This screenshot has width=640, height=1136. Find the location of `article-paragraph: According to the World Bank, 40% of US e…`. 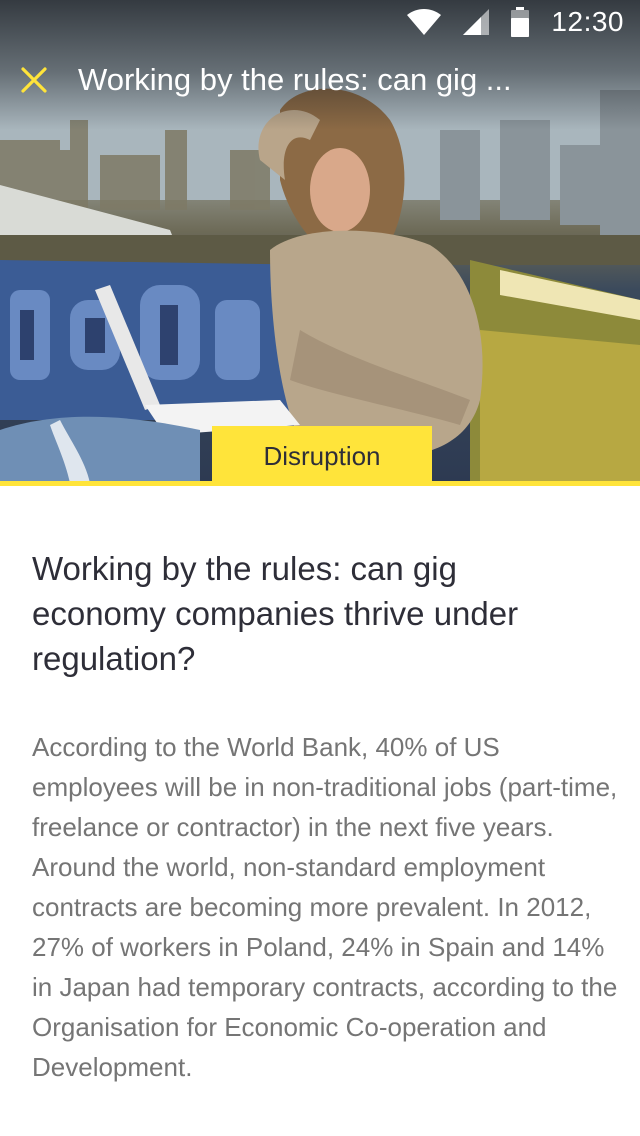

article-paragraph: According to the World Bank, 40% of US e… is located at coordinates (325, 787).